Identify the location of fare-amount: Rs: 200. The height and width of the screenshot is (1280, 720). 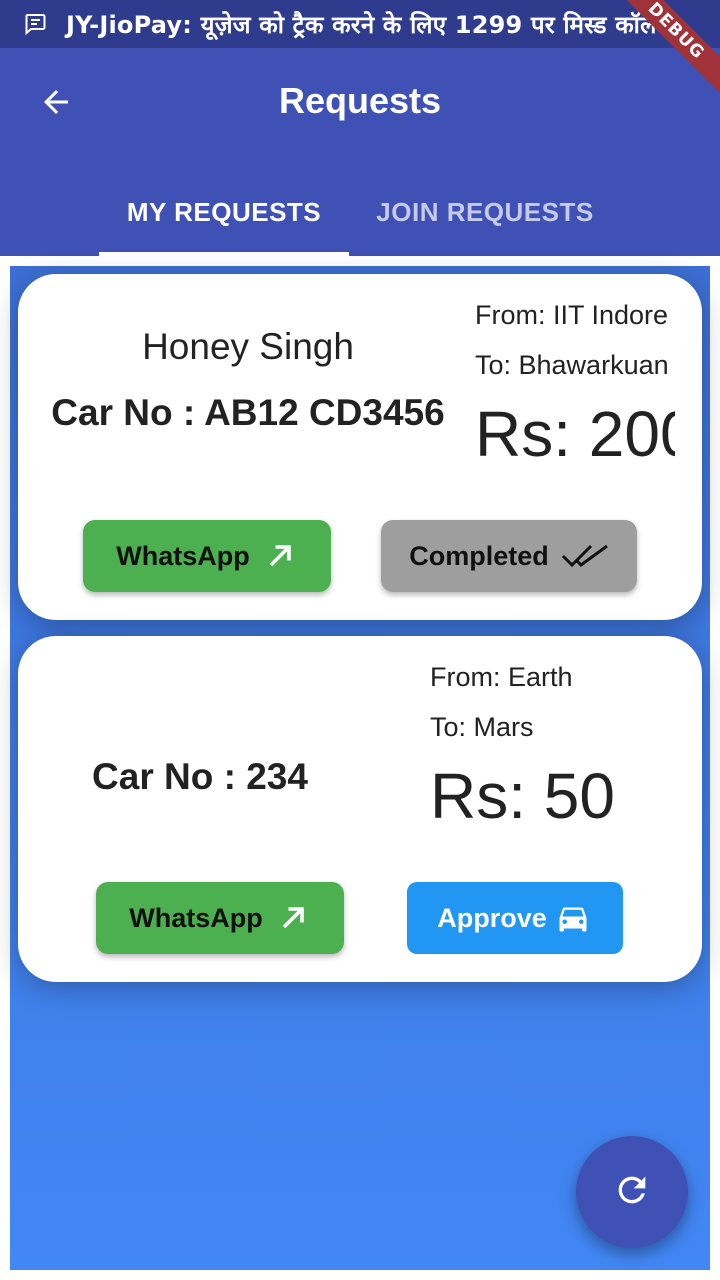
(575, 434).